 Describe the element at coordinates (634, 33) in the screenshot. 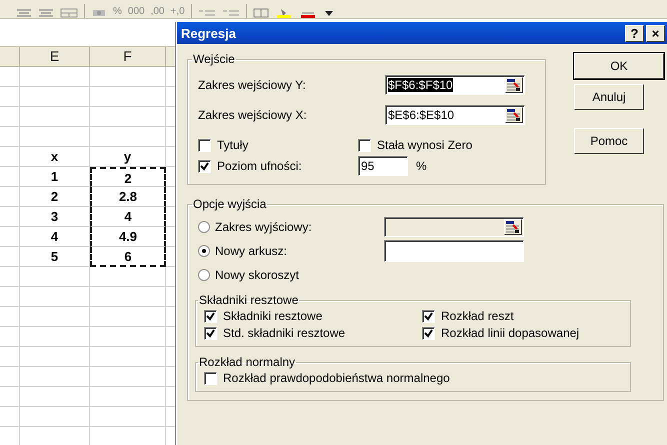

I see `help-button: ?` at that location.